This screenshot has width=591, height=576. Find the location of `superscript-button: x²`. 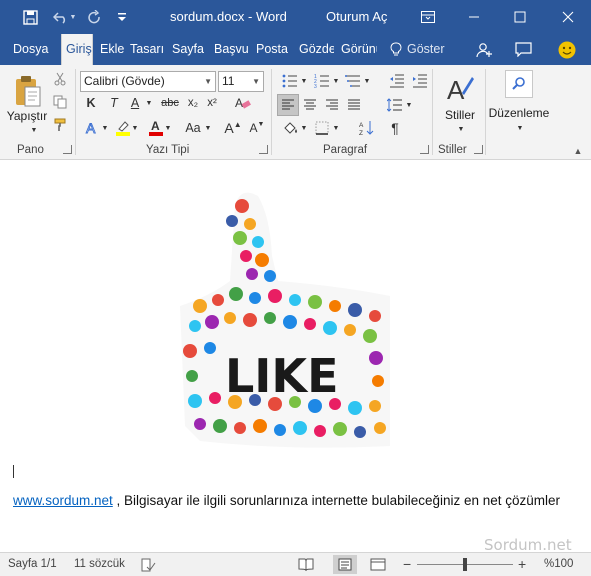

superscript-button: x² is located at coordinates (212, 103).